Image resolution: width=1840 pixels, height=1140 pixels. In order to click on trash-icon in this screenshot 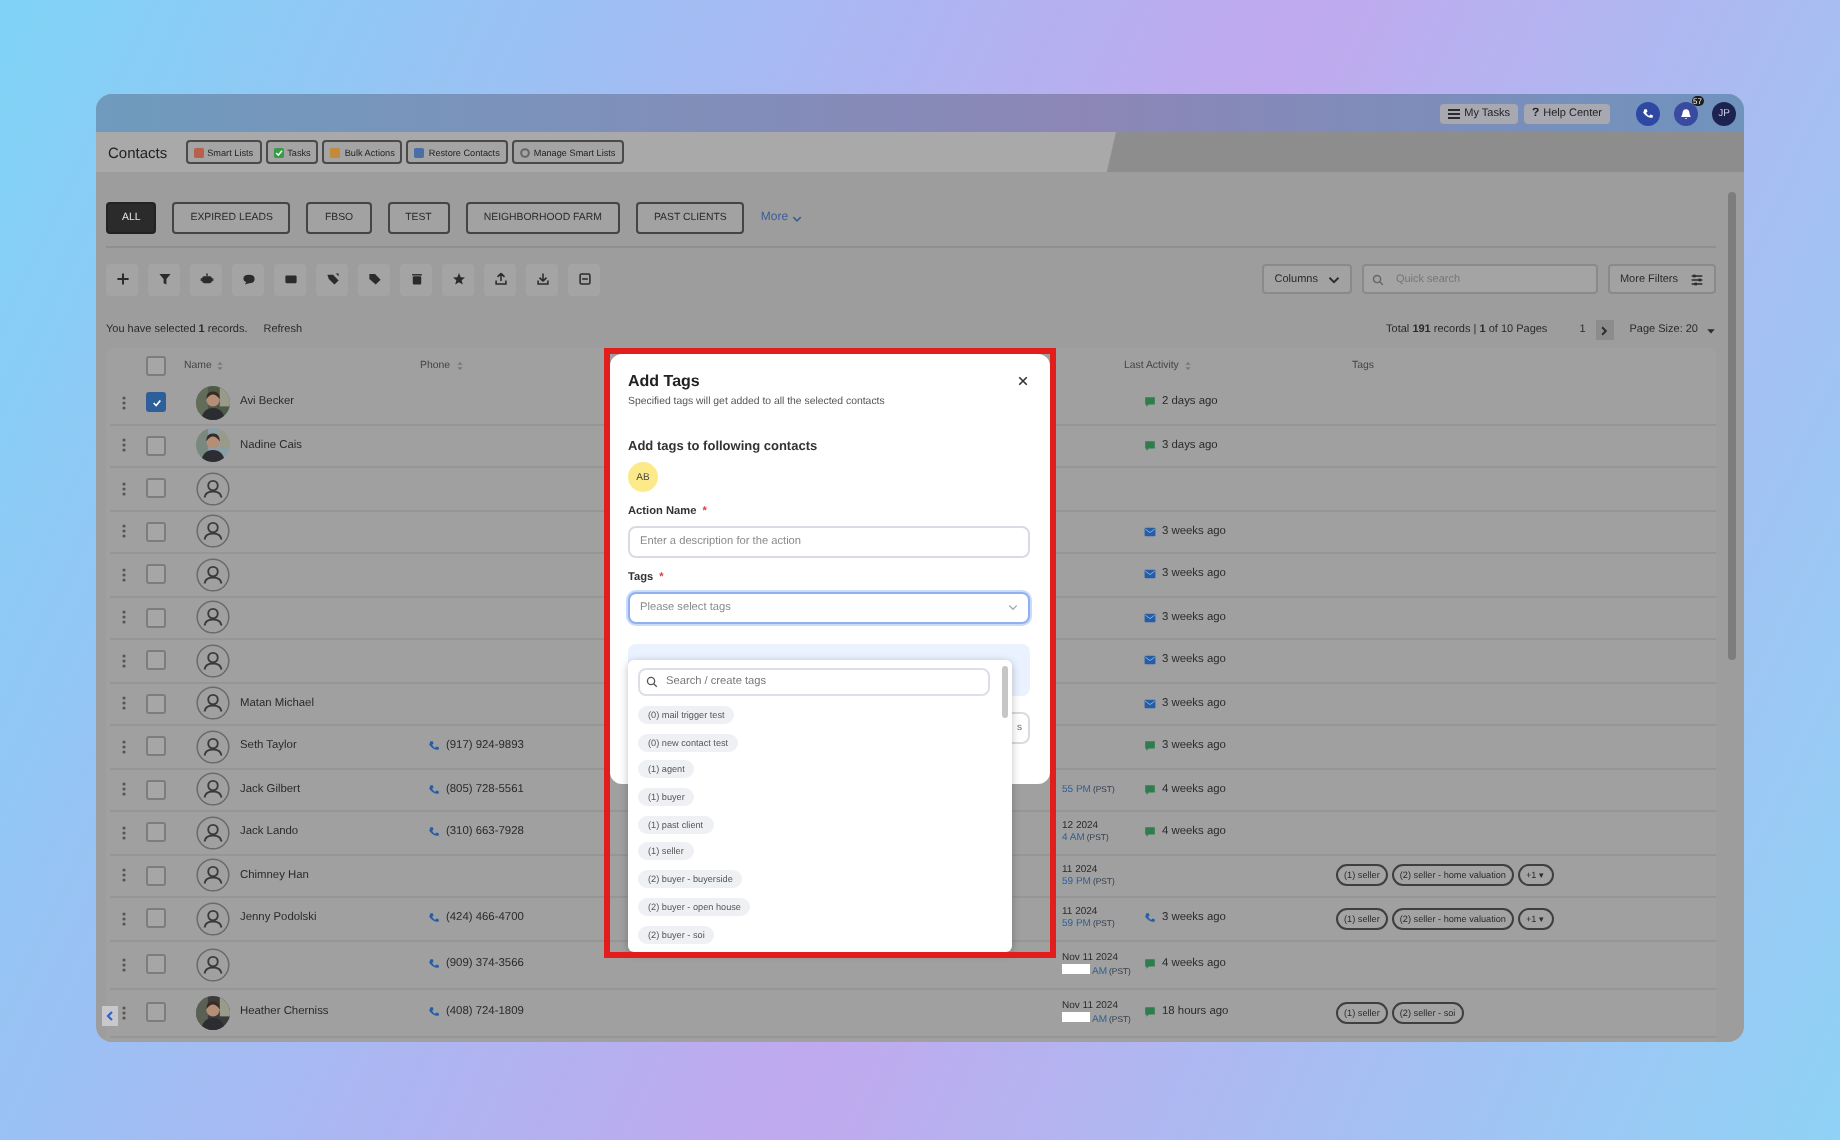, I will do `click(416, 279)`.